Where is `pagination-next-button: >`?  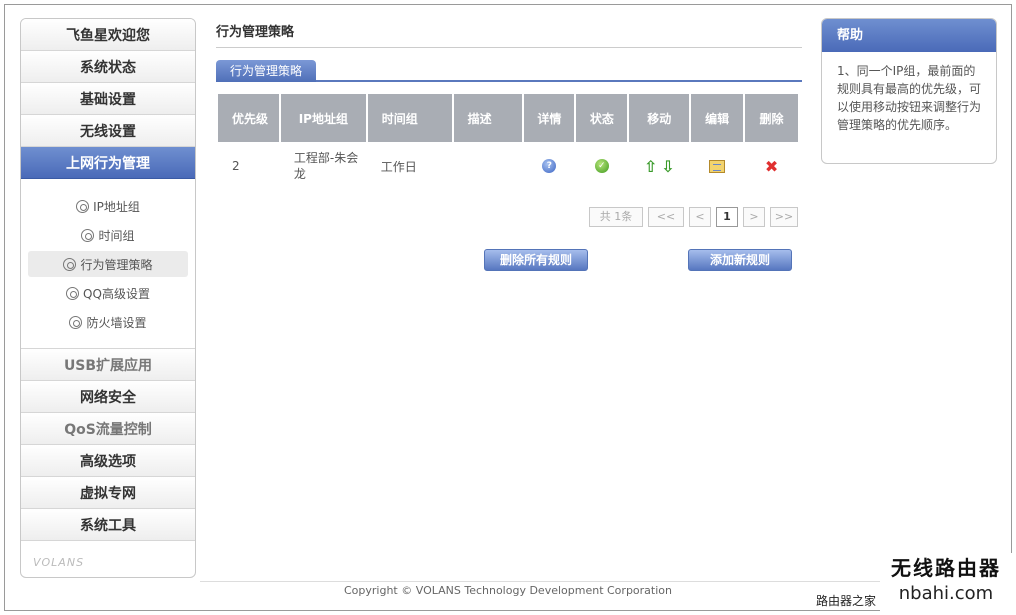
pagination-next-button: > is located at coordinates (754, 217).